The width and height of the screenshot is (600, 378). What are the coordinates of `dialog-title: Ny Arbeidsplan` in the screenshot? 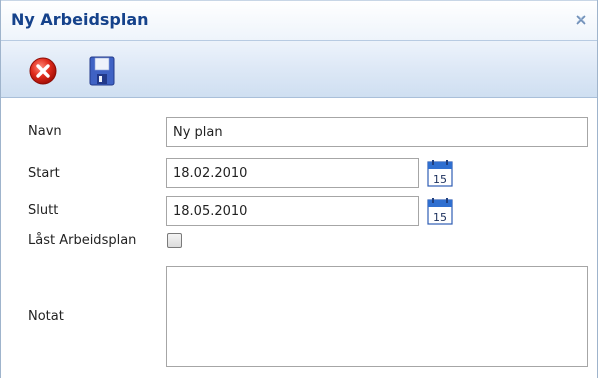 It's located at (80, 19).